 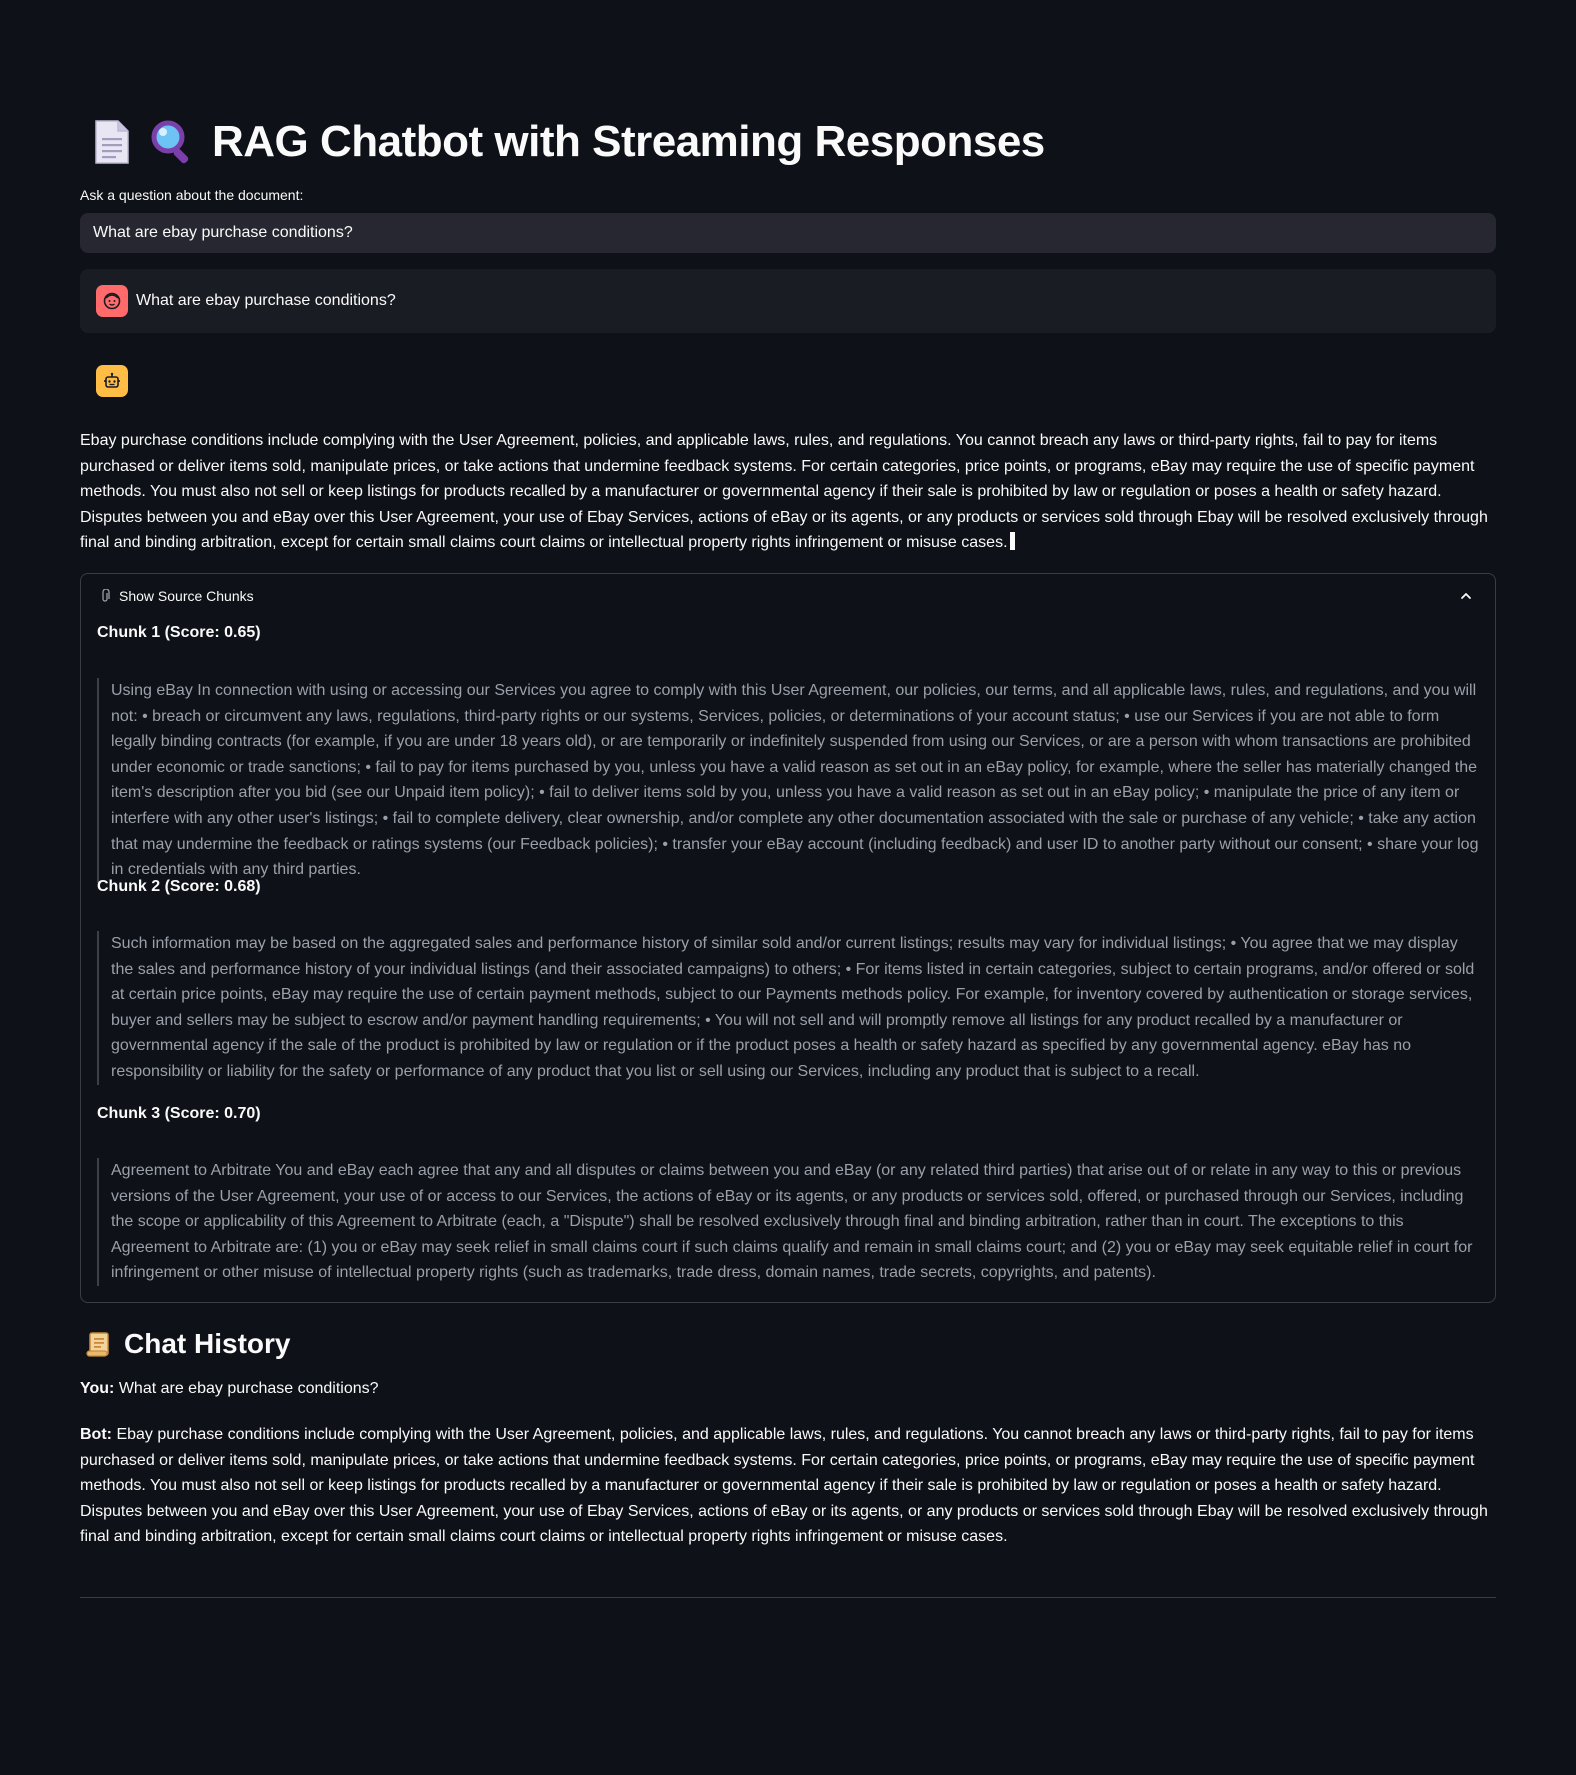 What do you see at coordinates (172, 142) in the screenshot?
I see `magnifier-icon` at bounding box center [172, 142].